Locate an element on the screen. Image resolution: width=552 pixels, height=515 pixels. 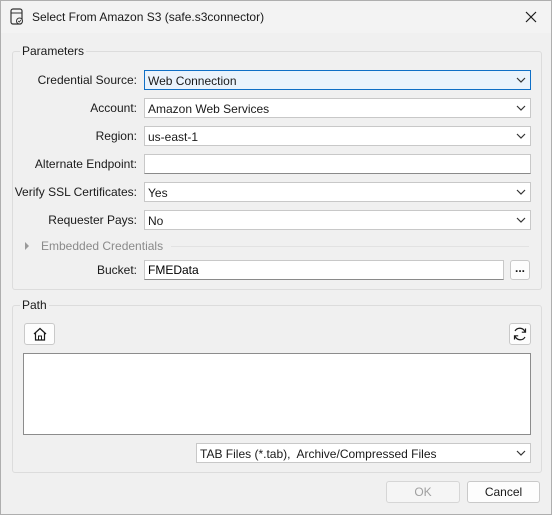
credential-source-value: Web Connection is located at coordinates (192, 81).